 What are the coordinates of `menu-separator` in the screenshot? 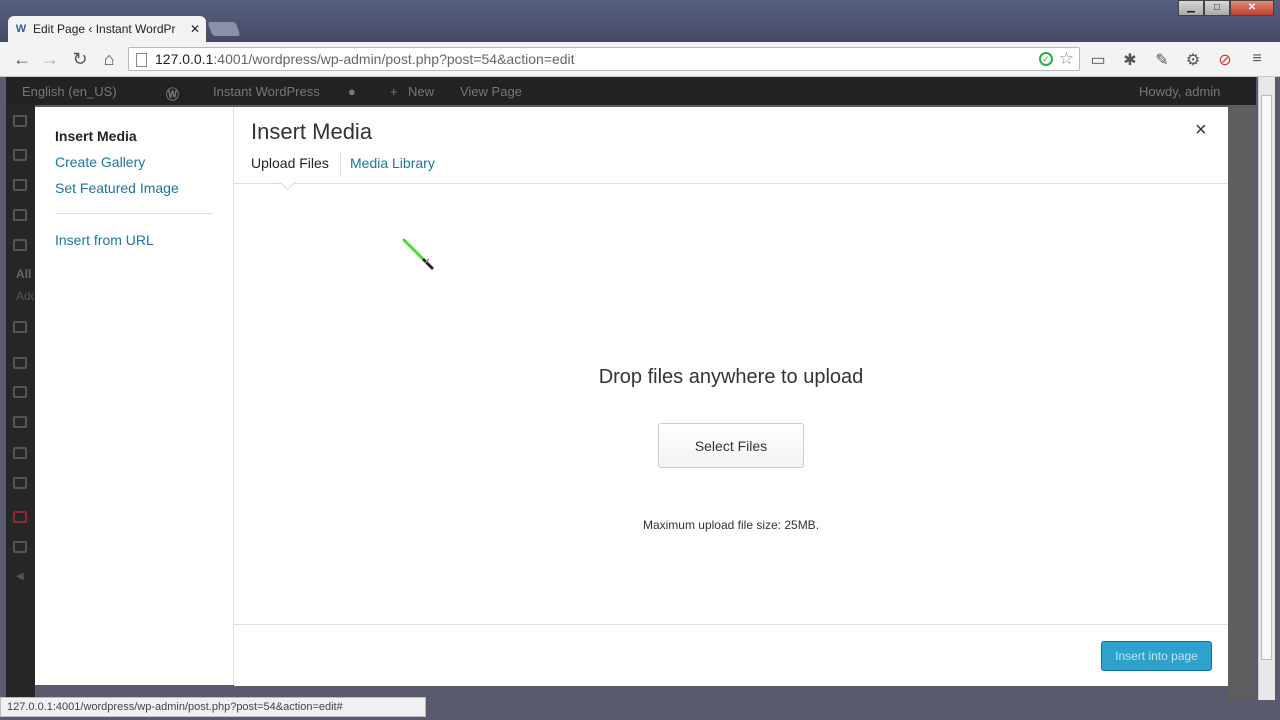 It's located at (134, 213).